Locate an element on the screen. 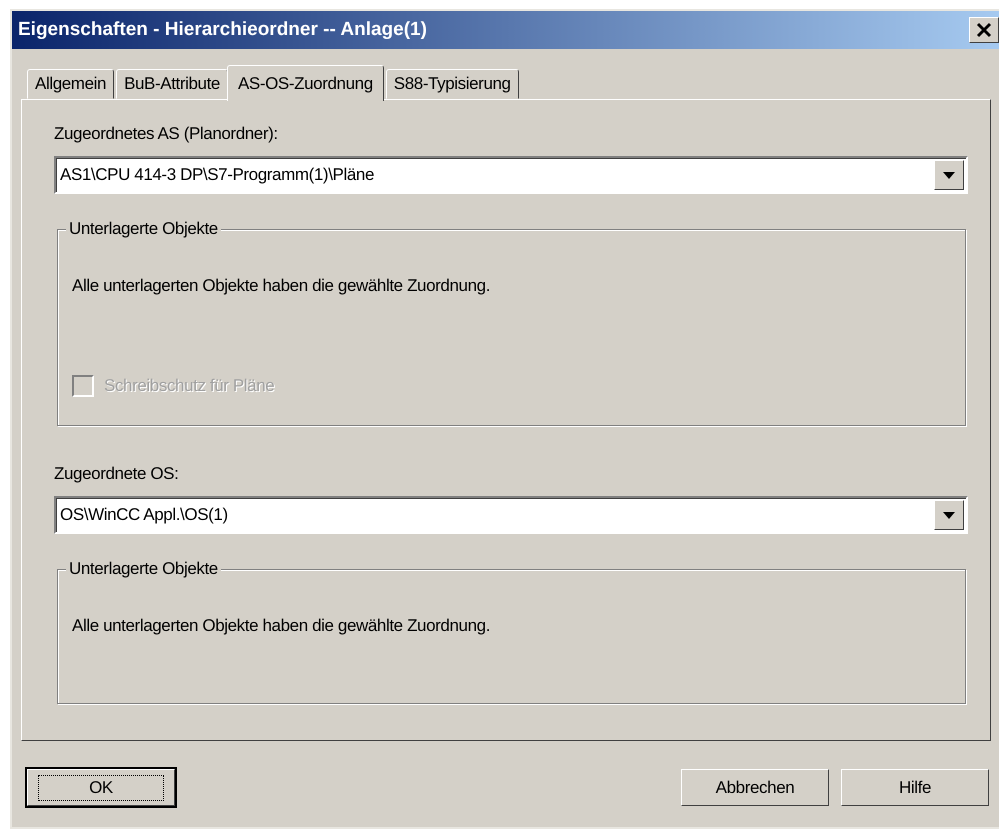 The height and width of the screenshot is (832, 999). close-icon is located at coordinates (984, 30).